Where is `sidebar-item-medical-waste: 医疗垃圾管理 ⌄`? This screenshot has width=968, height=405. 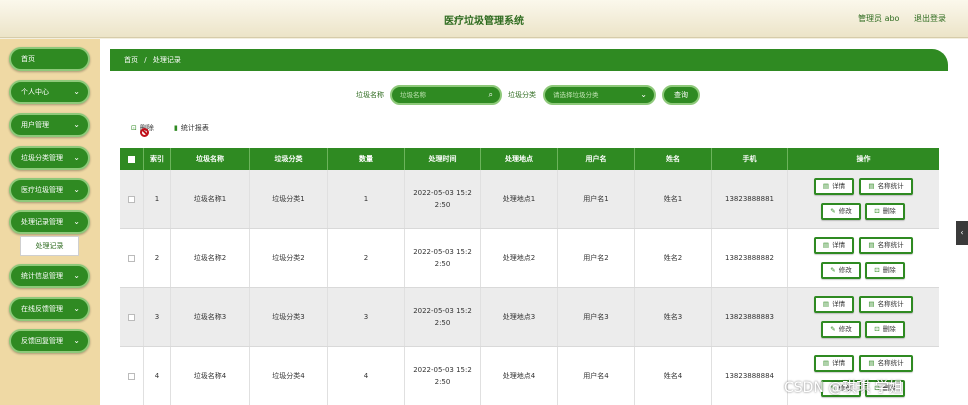 sidebar-item-medical-waste: 医疗垃圾管理 ⌄ is located at coordinates (49, 190).